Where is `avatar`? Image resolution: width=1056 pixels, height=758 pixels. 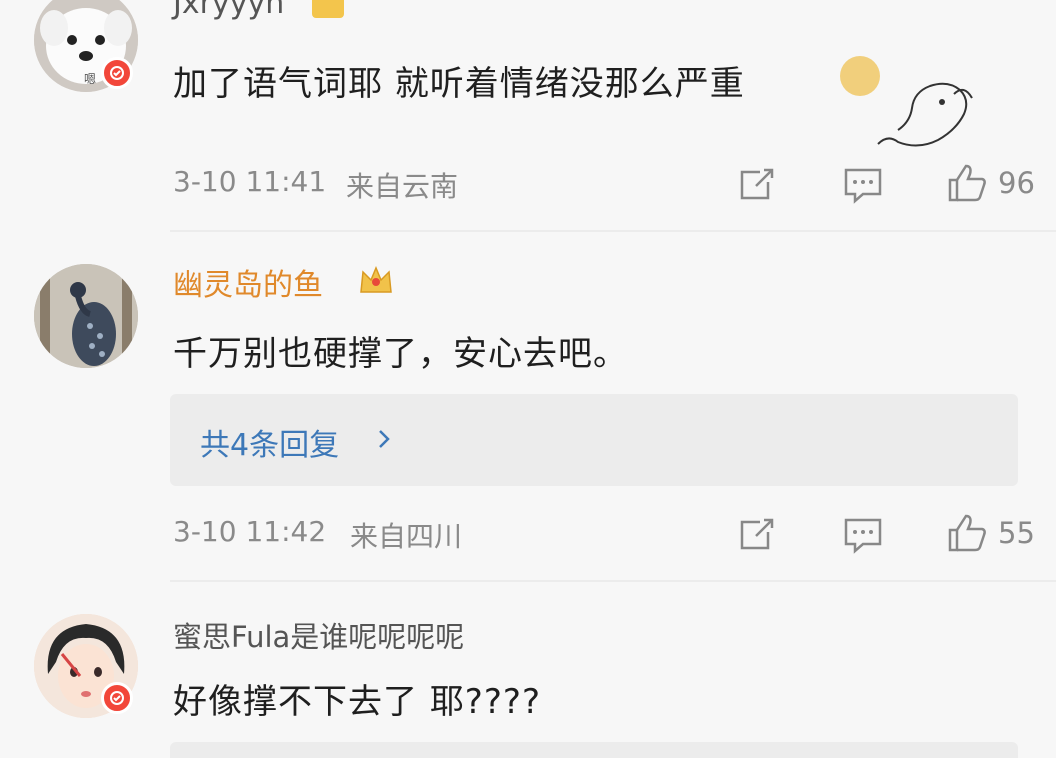
avatar is located at coordinates (86, 316).